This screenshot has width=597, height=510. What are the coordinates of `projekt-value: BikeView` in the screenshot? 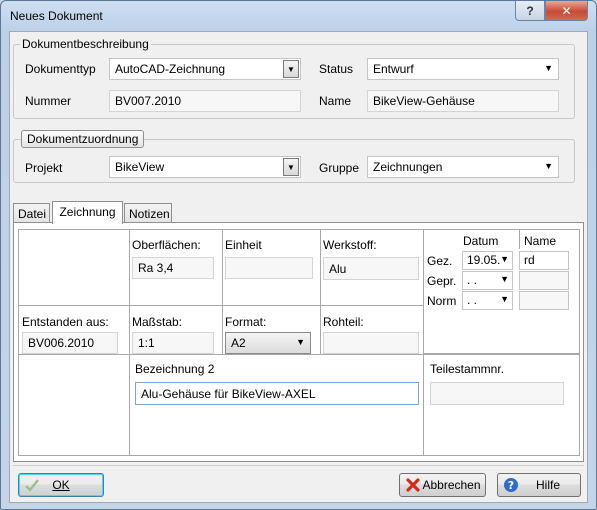 It's located at (140, 167).